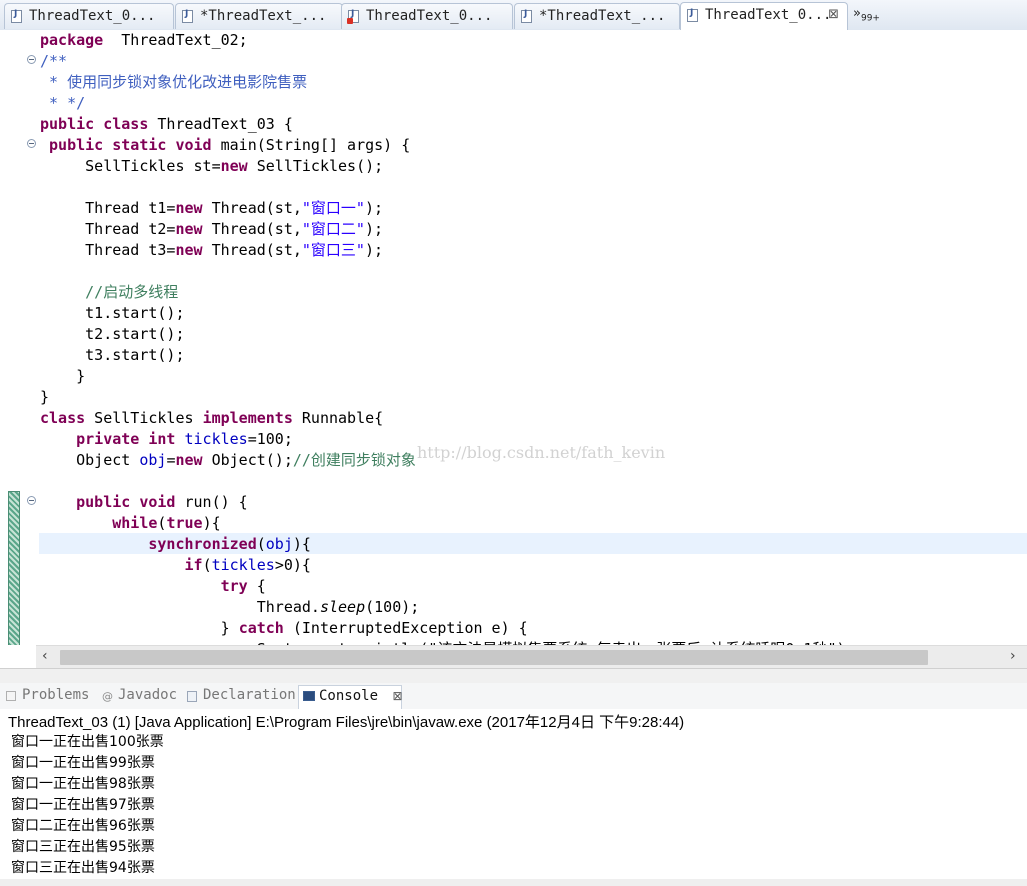  I want to click on code-line: while(true){, so click(447, 523).